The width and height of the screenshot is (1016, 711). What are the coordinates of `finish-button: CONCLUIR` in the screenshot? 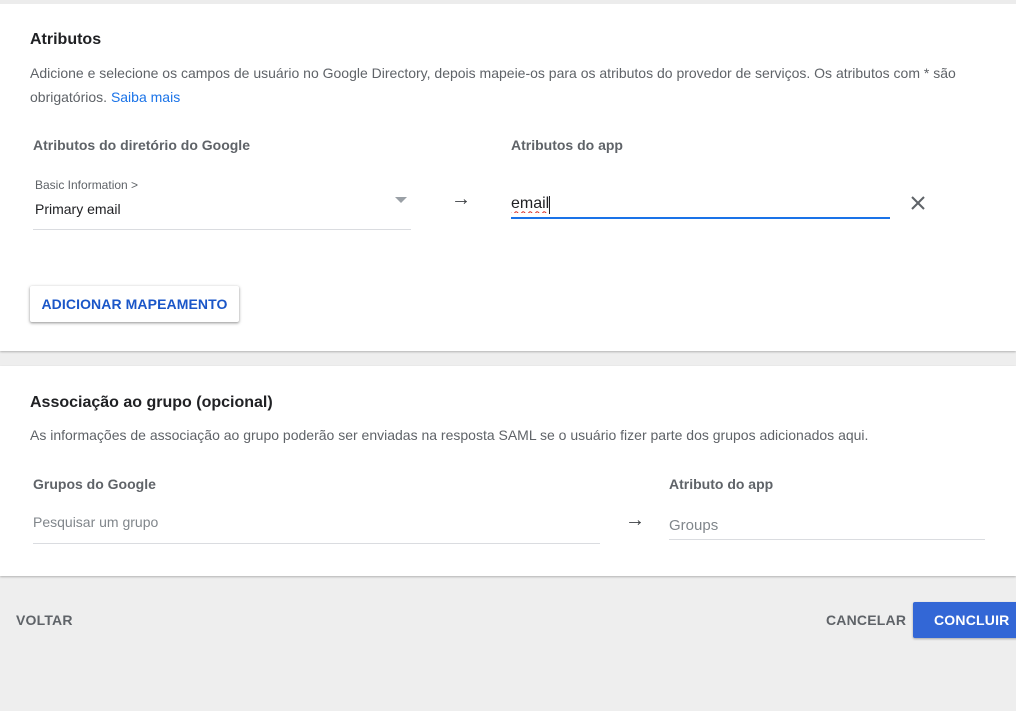 It's located at (964, 620).